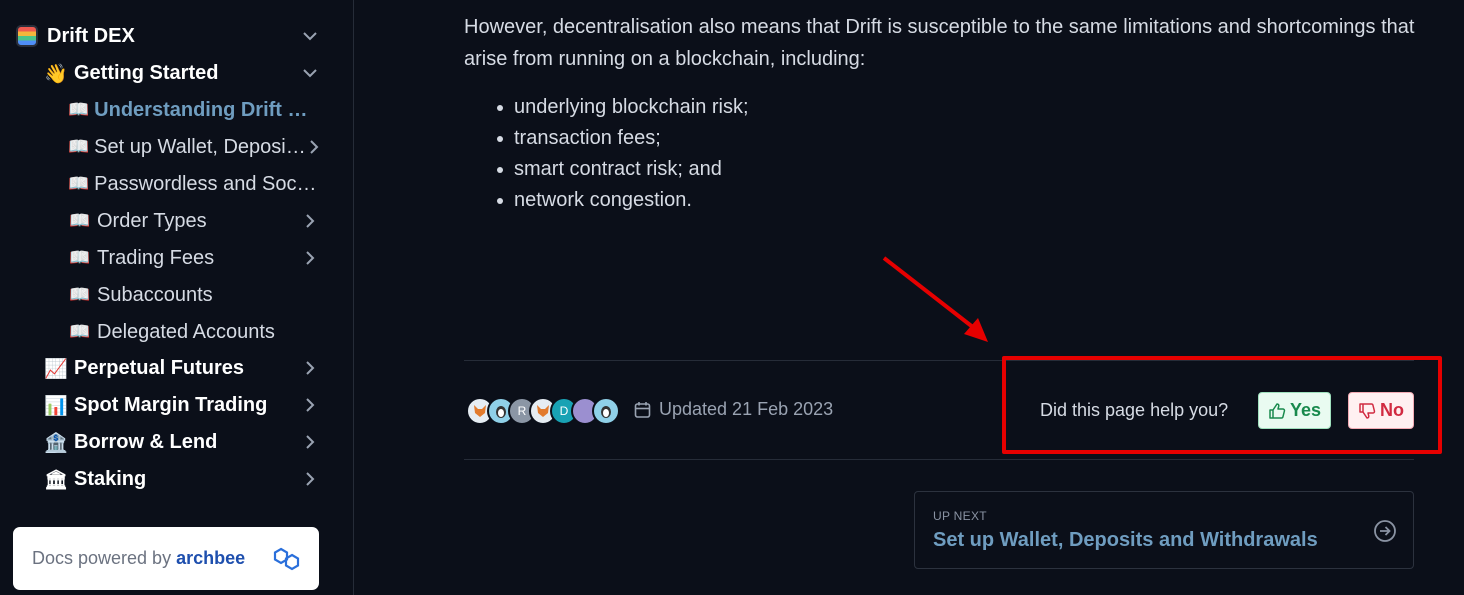 This screenshot has height=595, width=1464. I want to click on sidebar-scroll-fade, so click(176, 515).